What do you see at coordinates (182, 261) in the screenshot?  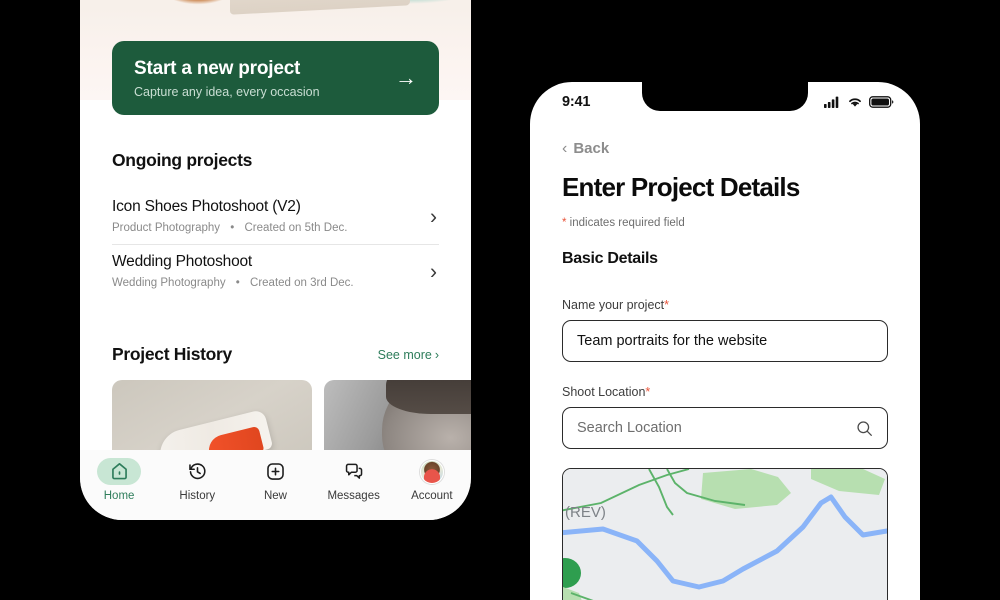 I see `project-name: Wedding Photoshoot` at bounding box center [182, 261].